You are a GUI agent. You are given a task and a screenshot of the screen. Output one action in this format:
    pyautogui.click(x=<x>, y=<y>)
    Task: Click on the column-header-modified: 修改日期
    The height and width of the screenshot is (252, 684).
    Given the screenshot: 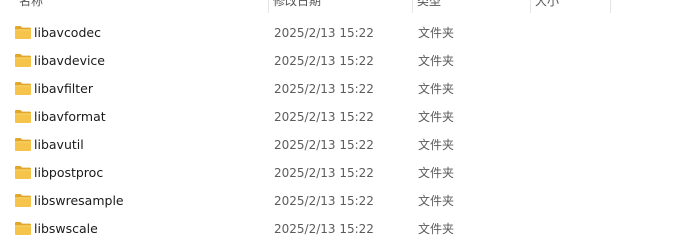 What is the action you would take?
    pyautogui.click(x=340, y=6)
    